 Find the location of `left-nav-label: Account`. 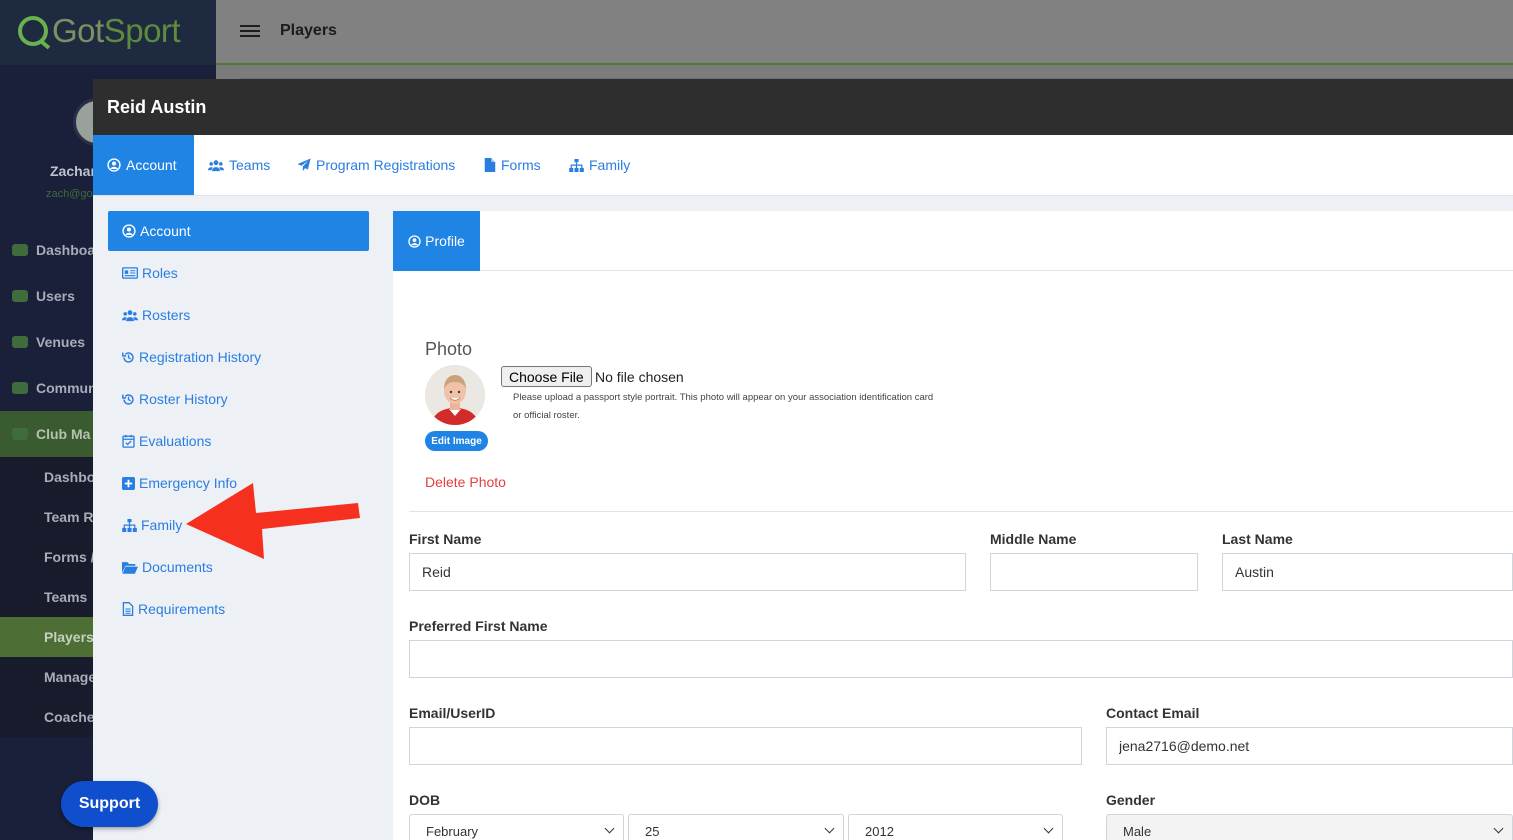

left-nav-label: Account is located at coordinates (165, 231).